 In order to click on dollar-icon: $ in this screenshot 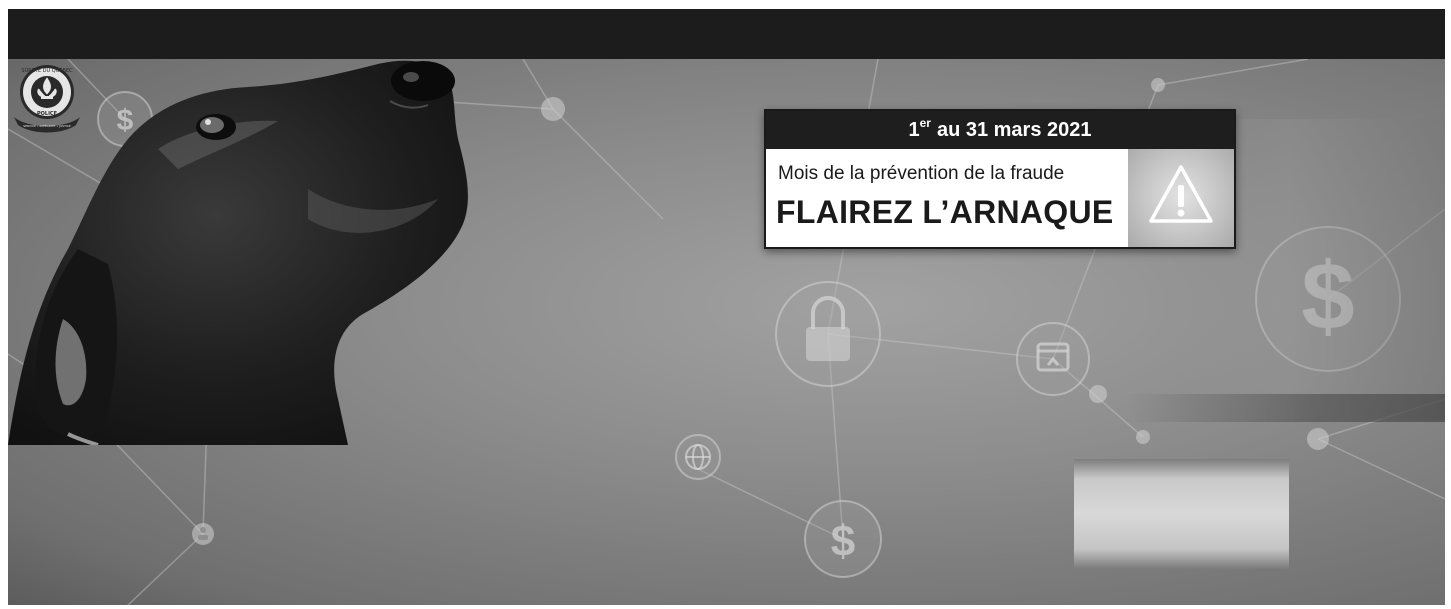, I will do `click(843, 541)`.